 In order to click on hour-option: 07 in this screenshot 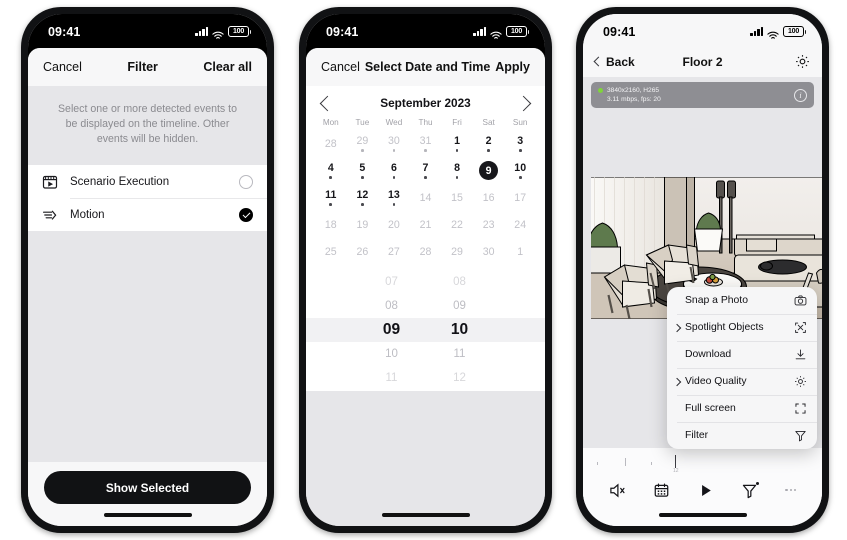, I will do `click(392, 282)`.